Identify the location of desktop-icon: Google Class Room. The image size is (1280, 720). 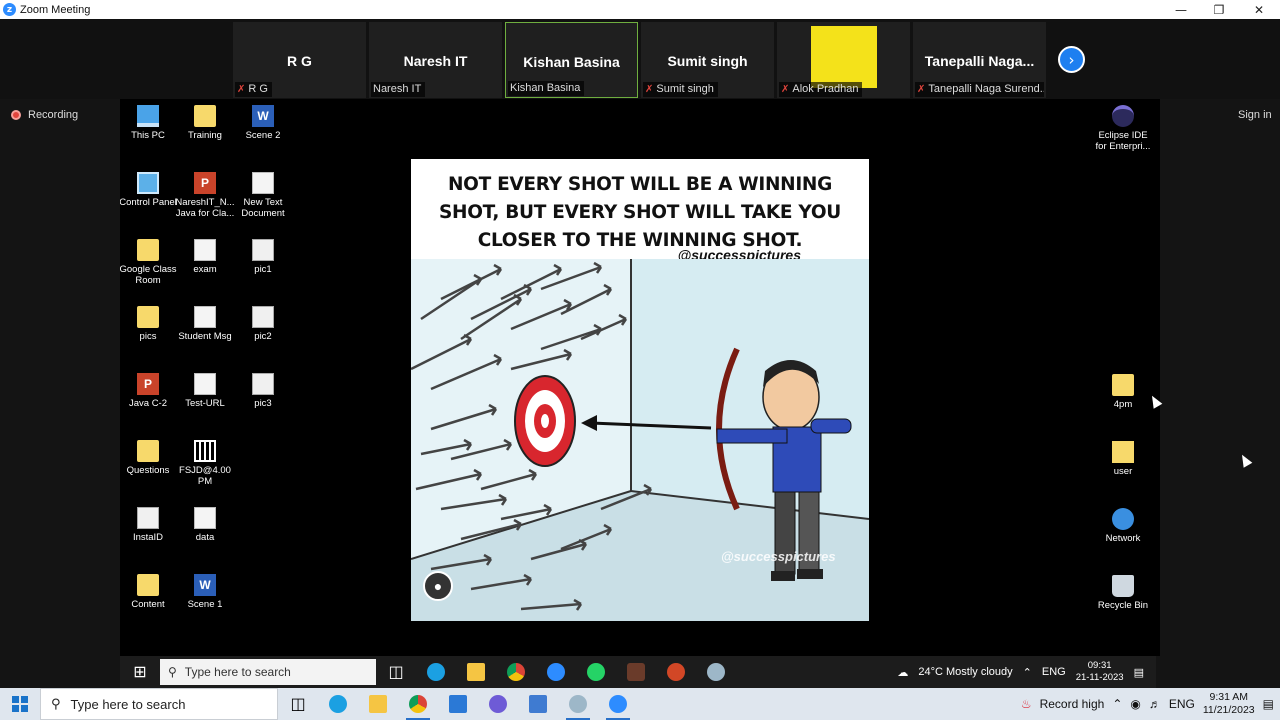
(149, 262).